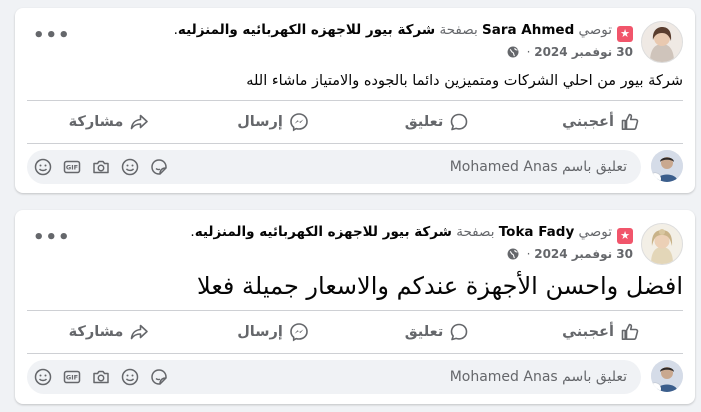 This screenshot has height=412, width=701. Describe the element at coordinates (536, 232) in the screenshot. I see `author-name: Toka Fady` at that location.